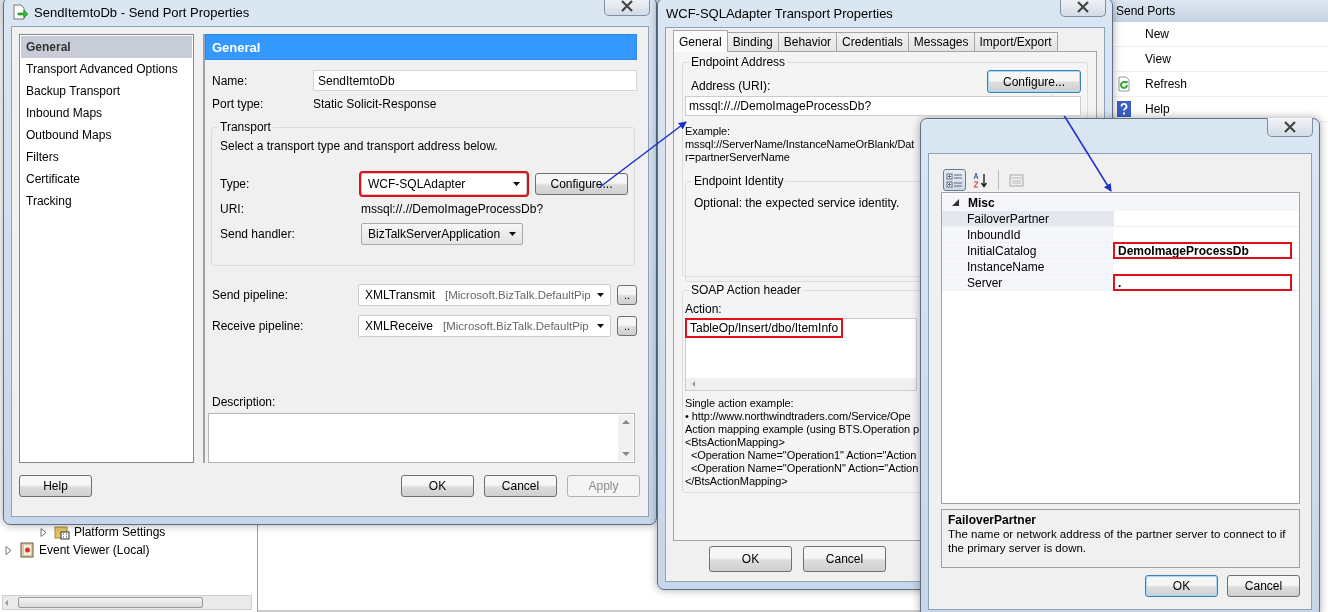 This screenshot has width=1328, height=612. I want to click on nav-item: Transport Advanced Options, so click(106, 69).